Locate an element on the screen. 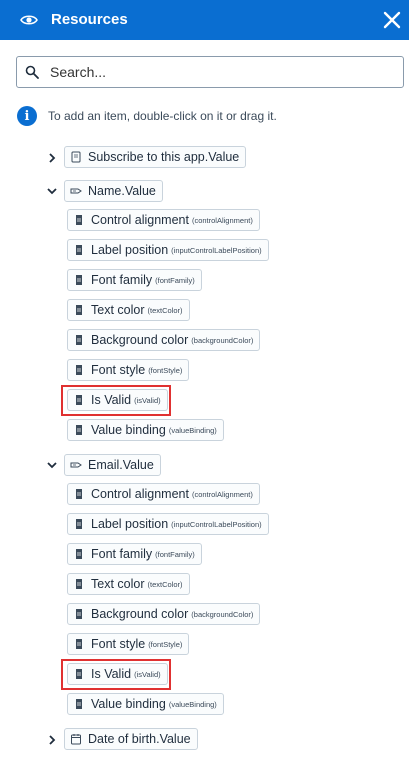  search-box is located at coordinates (210, 72).